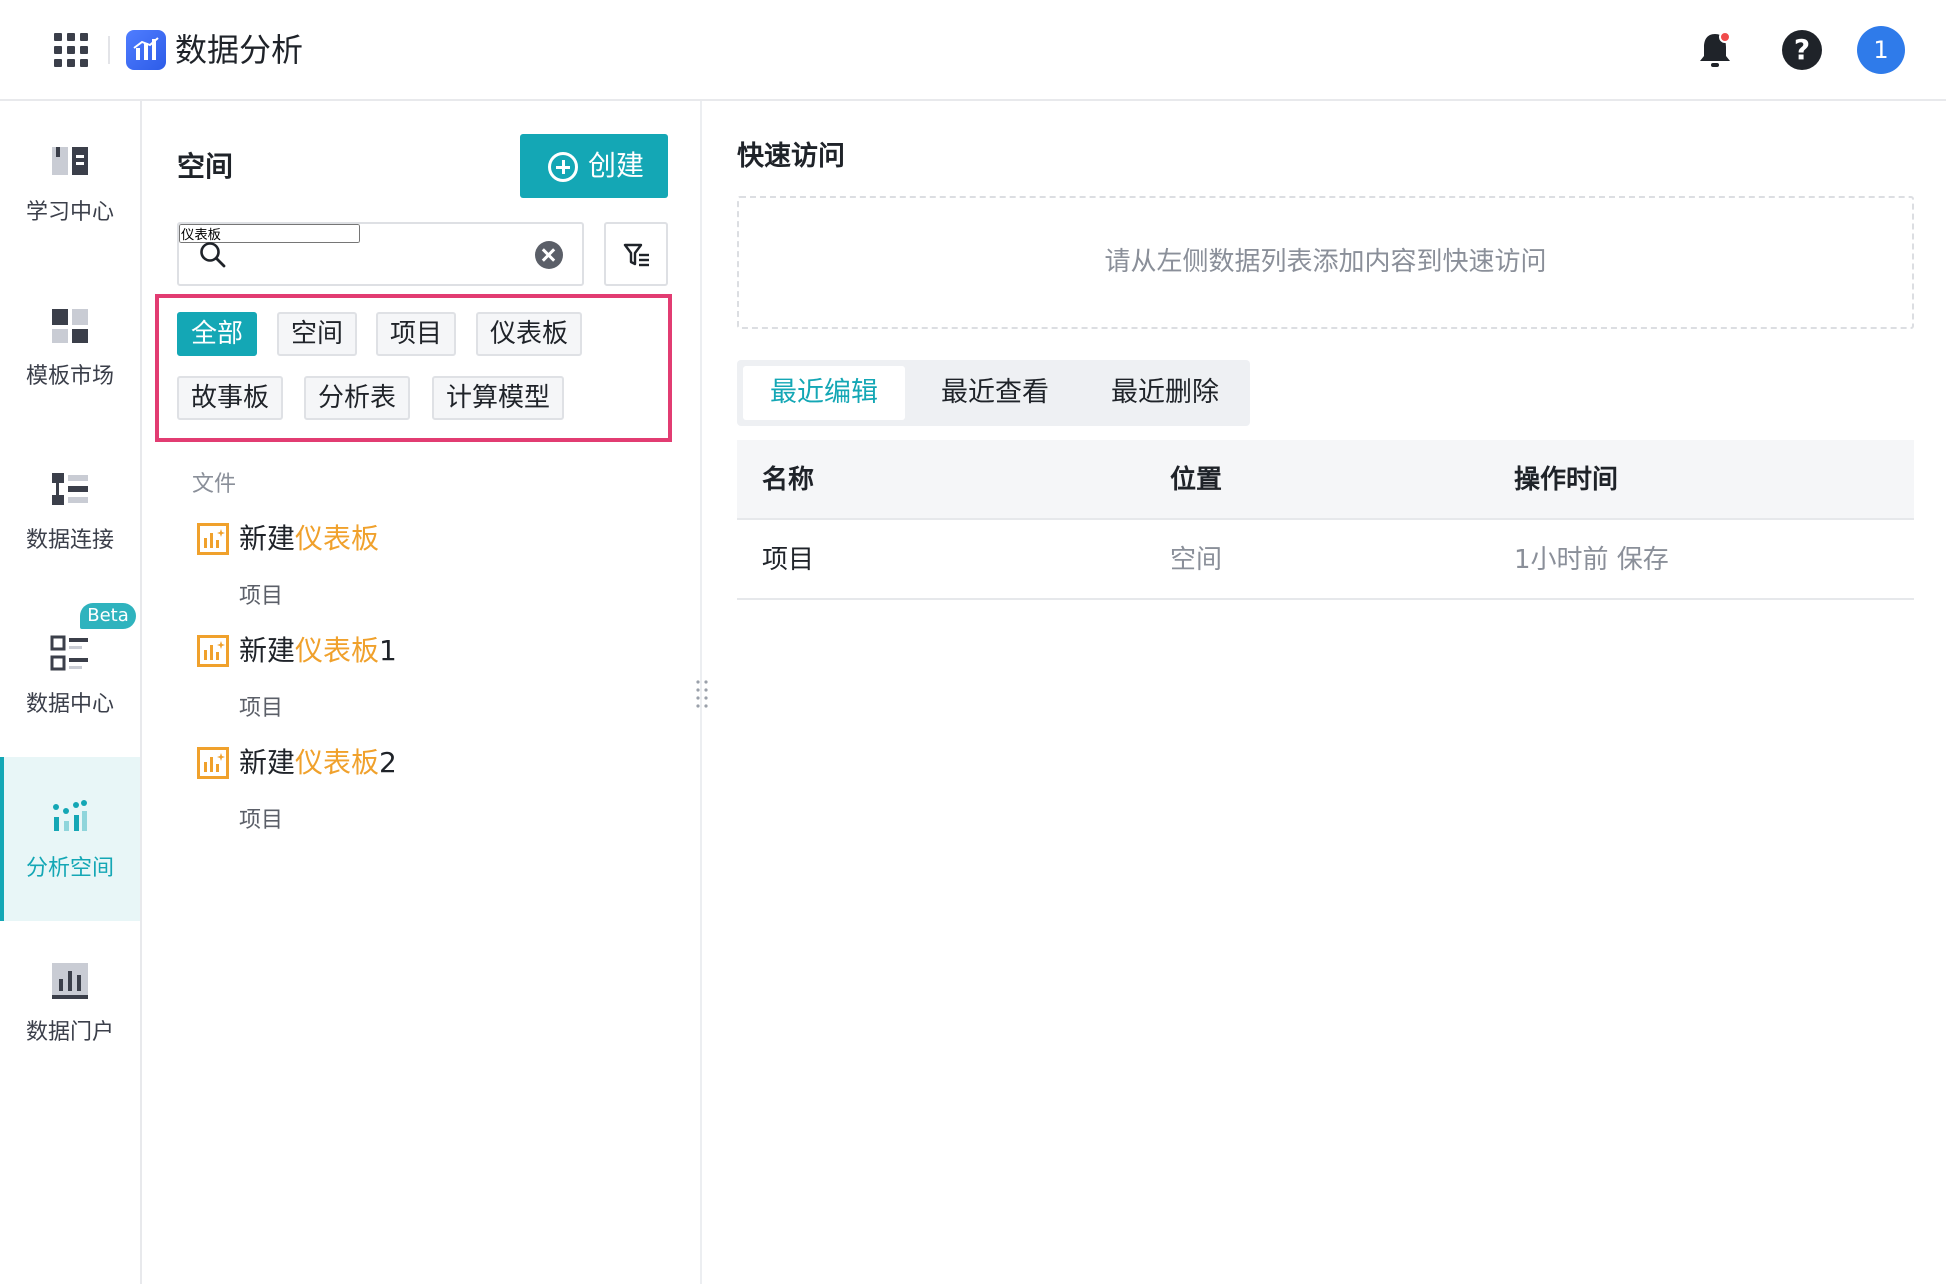  What do you see at coordinates (70, 817) in the screenshot?
I see `analysis-space-icon` at bounding box center [70, 817].